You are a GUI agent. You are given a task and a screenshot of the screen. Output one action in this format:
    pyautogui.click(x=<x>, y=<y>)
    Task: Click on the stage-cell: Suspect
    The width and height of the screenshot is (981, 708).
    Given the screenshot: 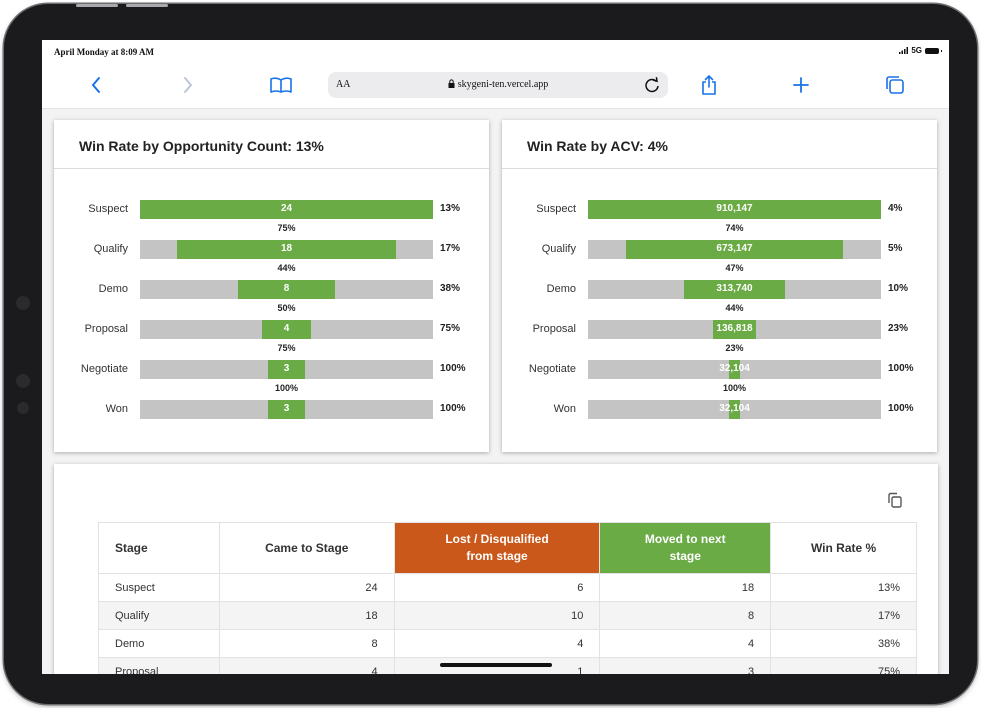 What is the action you would take?
    pyautogui.click(x=159, y=587)
    